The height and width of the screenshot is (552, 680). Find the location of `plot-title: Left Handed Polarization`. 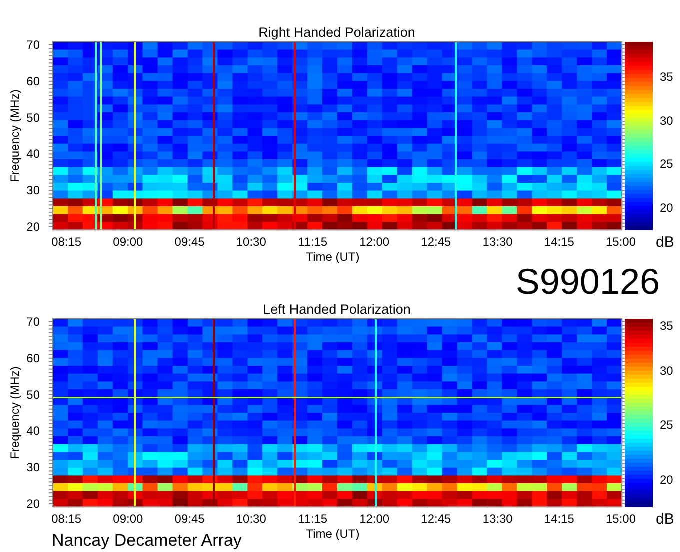

plot-title: Left Handed Polarization is located at coordinates (337, 309).